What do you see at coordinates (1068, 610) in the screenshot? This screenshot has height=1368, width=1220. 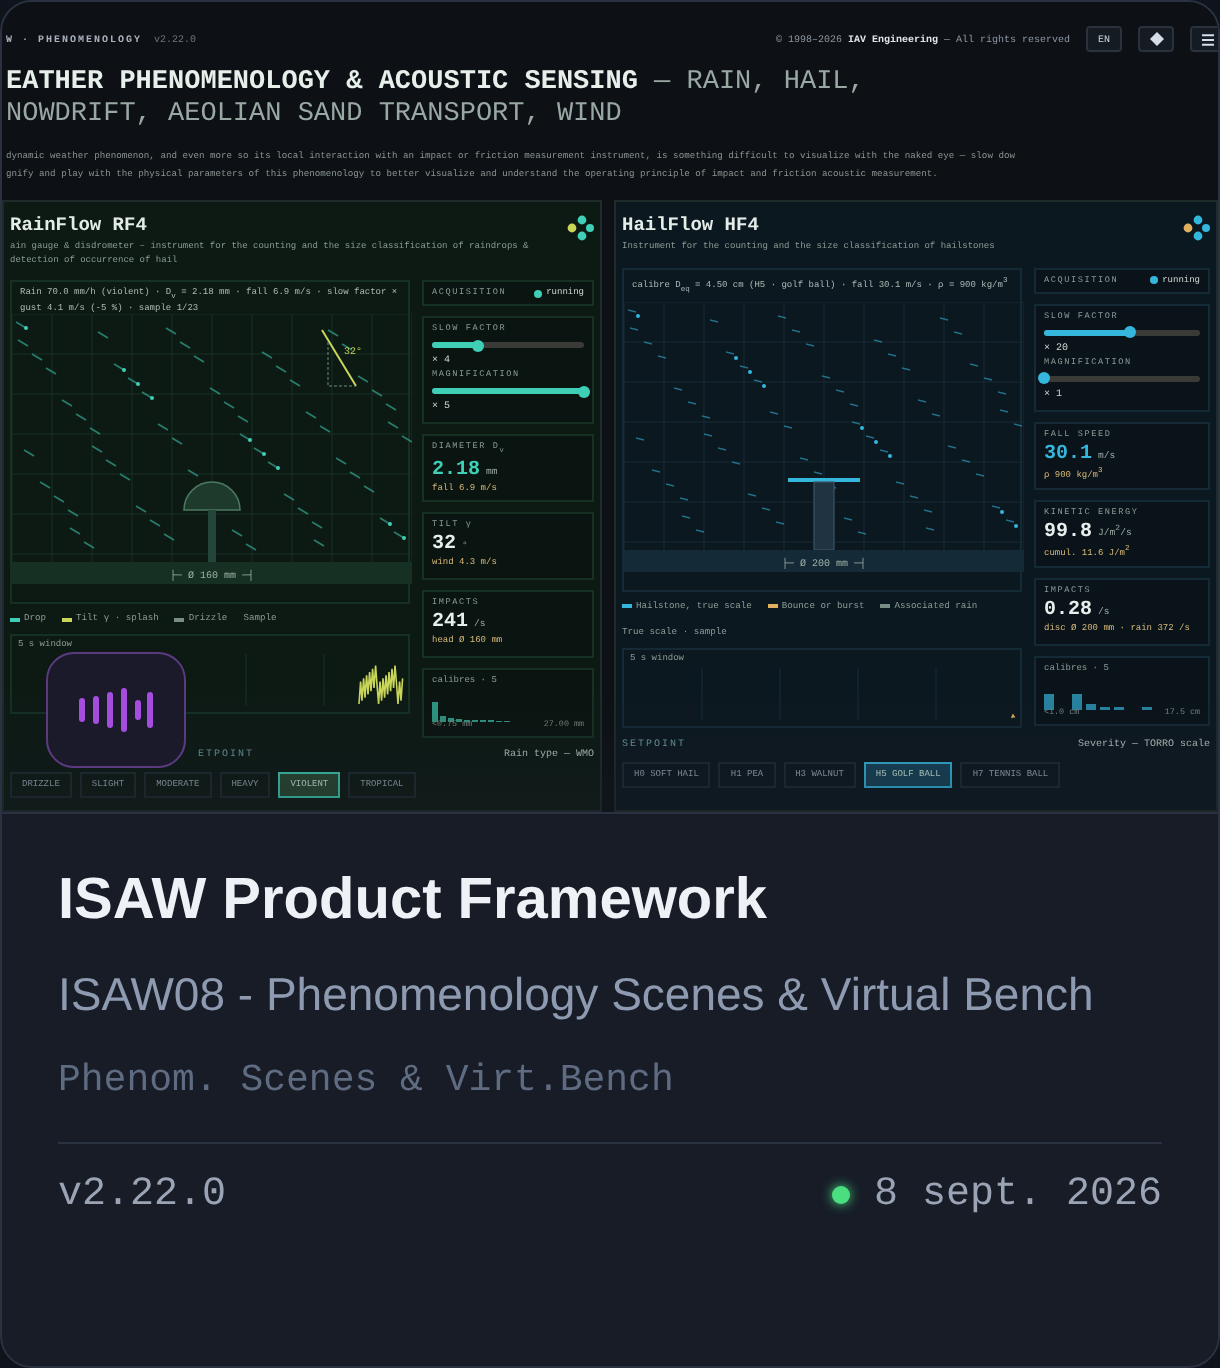 I see `metric-value: 0.28` at bounding box center [1068, 610].